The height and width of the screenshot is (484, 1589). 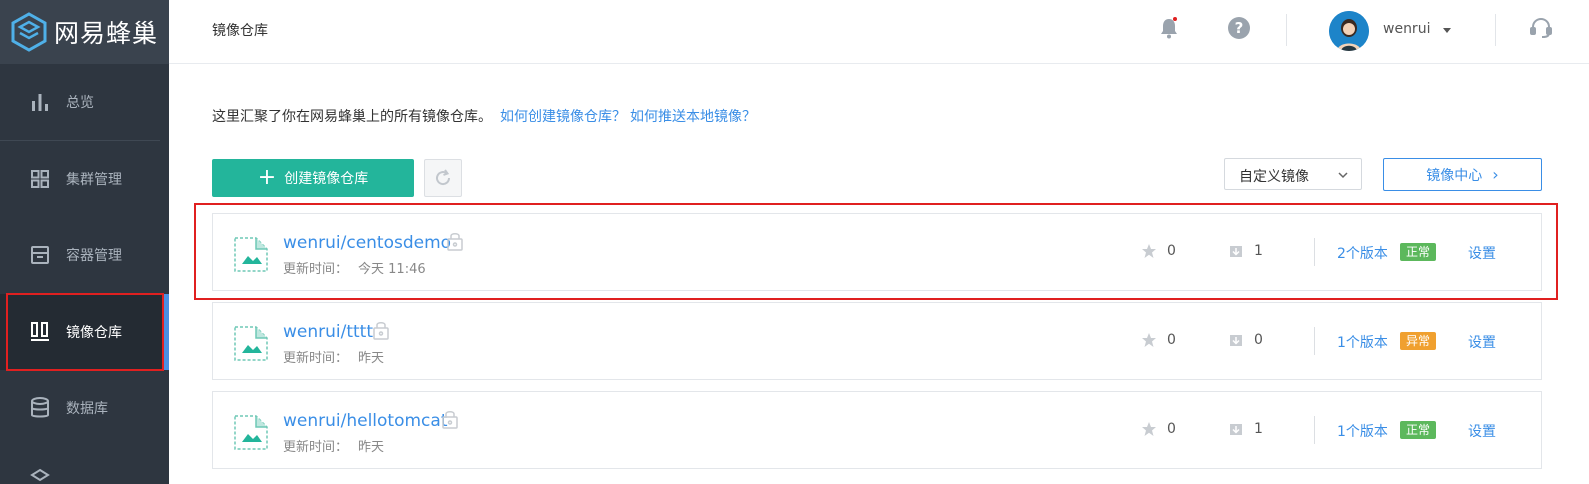 I want to click on username: wenrui, so click(x=1406, y=29).